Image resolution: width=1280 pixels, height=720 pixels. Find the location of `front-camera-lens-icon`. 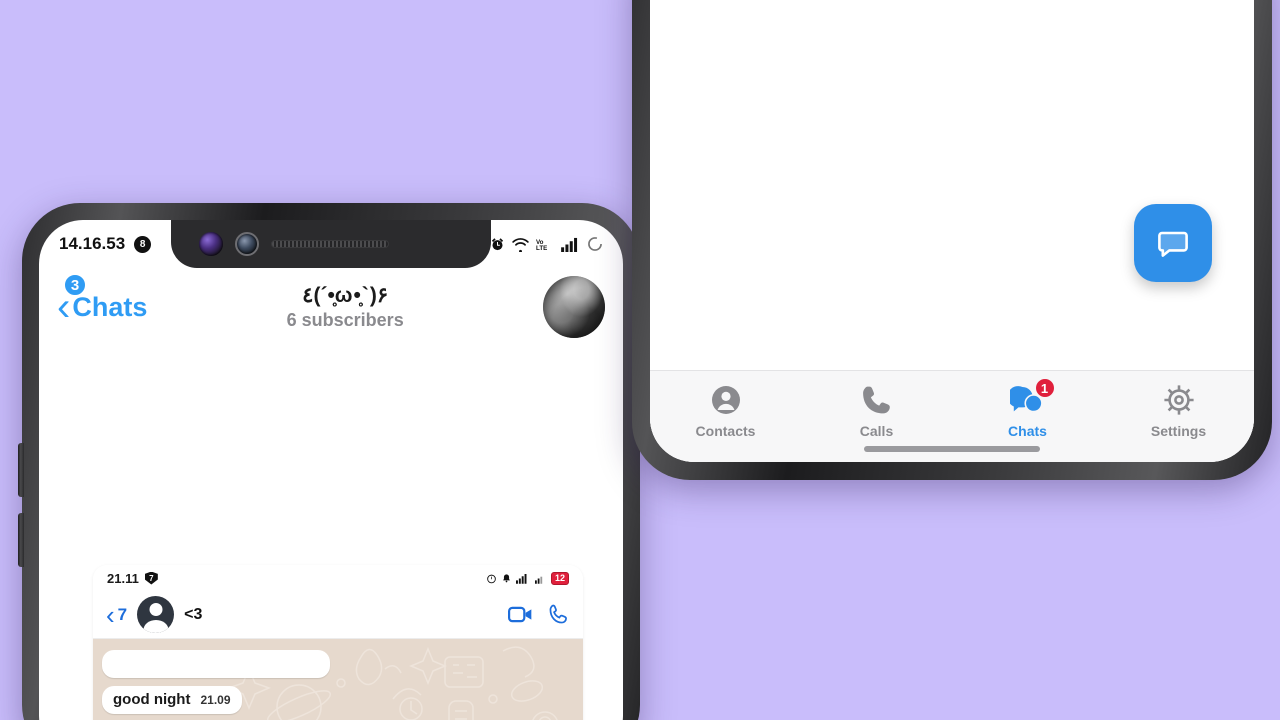

front-camera-lens-icon is located at coordinates (211, 244).